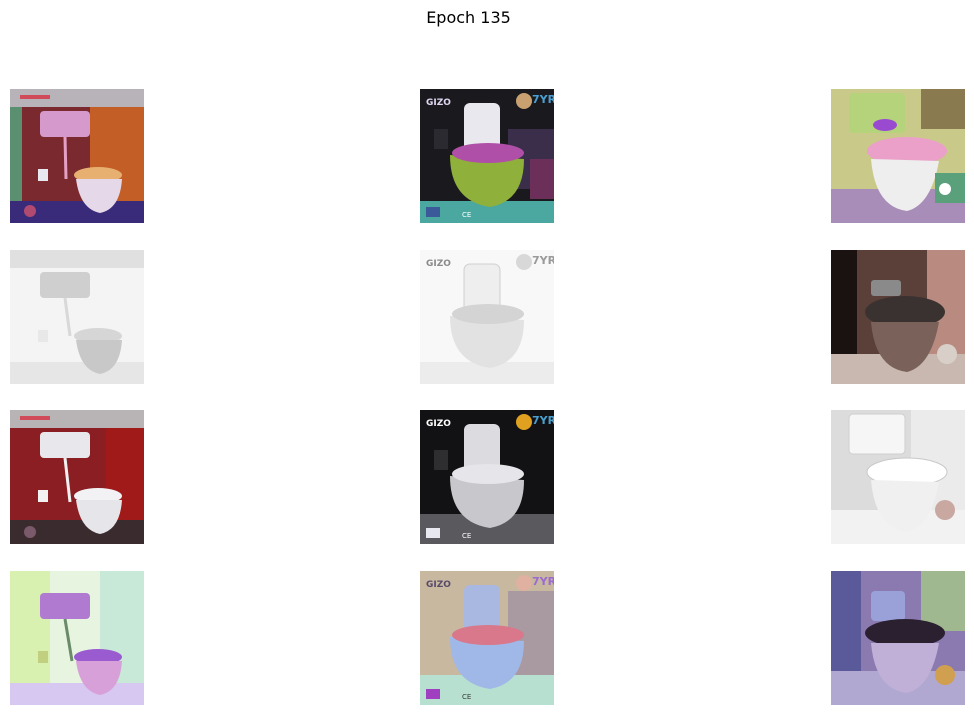 This screenshot has width=974, height=715. I want to click on toilet-image: GIZO 7YR, so click(487, 317).